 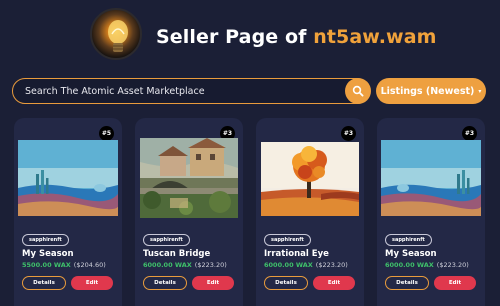 I want to click on chevron-down-icon: ▾, so click(x=480, y=91).